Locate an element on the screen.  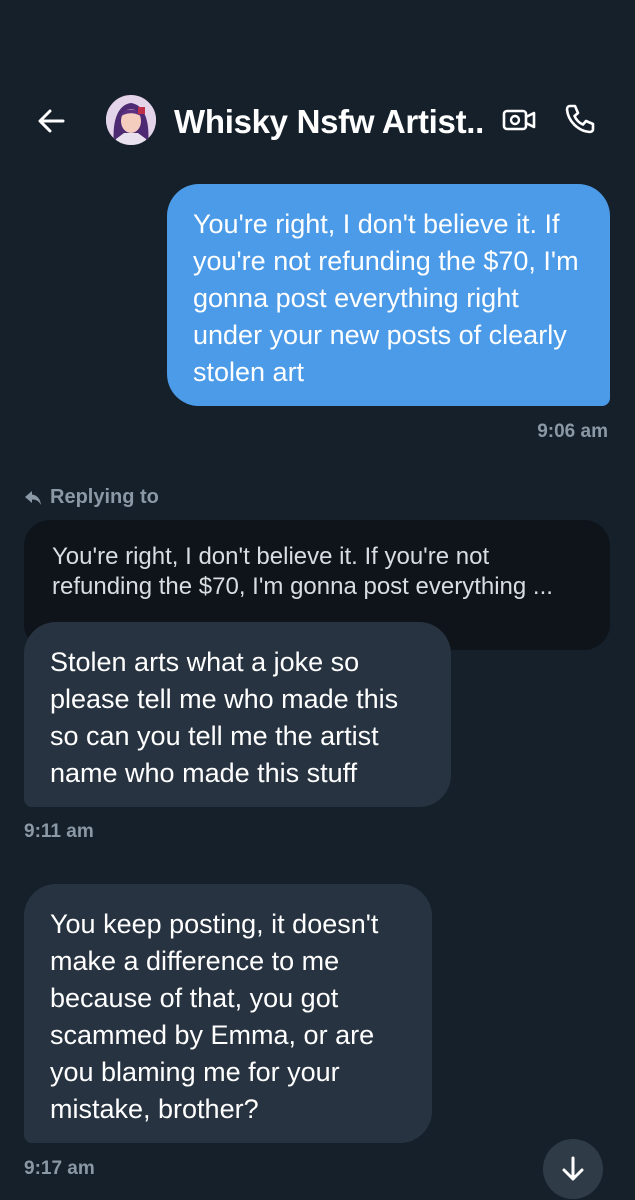
voice-call-button is located at coordinates (580, 119).